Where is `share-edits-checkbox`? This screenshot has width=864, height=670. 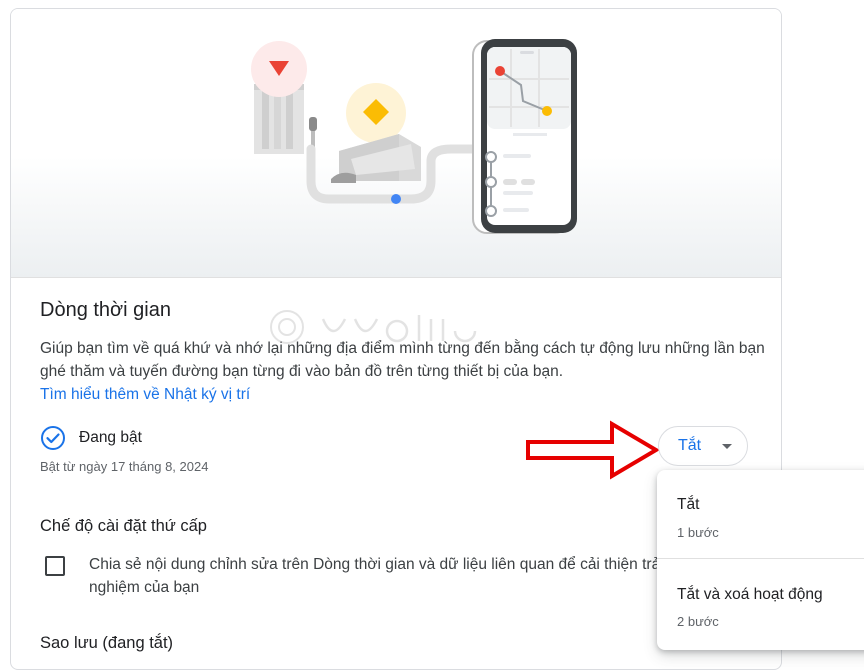
share-edits-checkbox is located at coordinates (55, 566).